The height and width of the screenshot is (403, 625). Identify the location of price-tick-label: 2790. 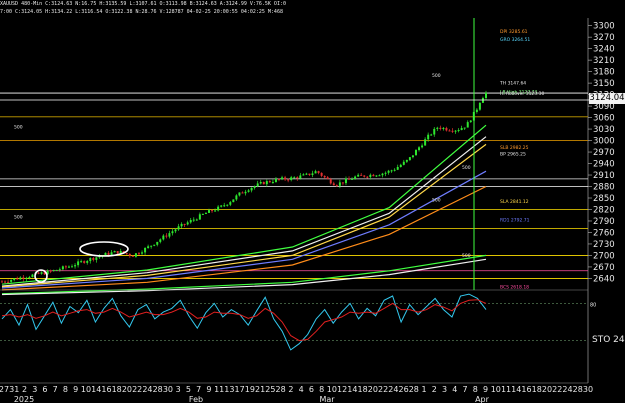
(604, 222).